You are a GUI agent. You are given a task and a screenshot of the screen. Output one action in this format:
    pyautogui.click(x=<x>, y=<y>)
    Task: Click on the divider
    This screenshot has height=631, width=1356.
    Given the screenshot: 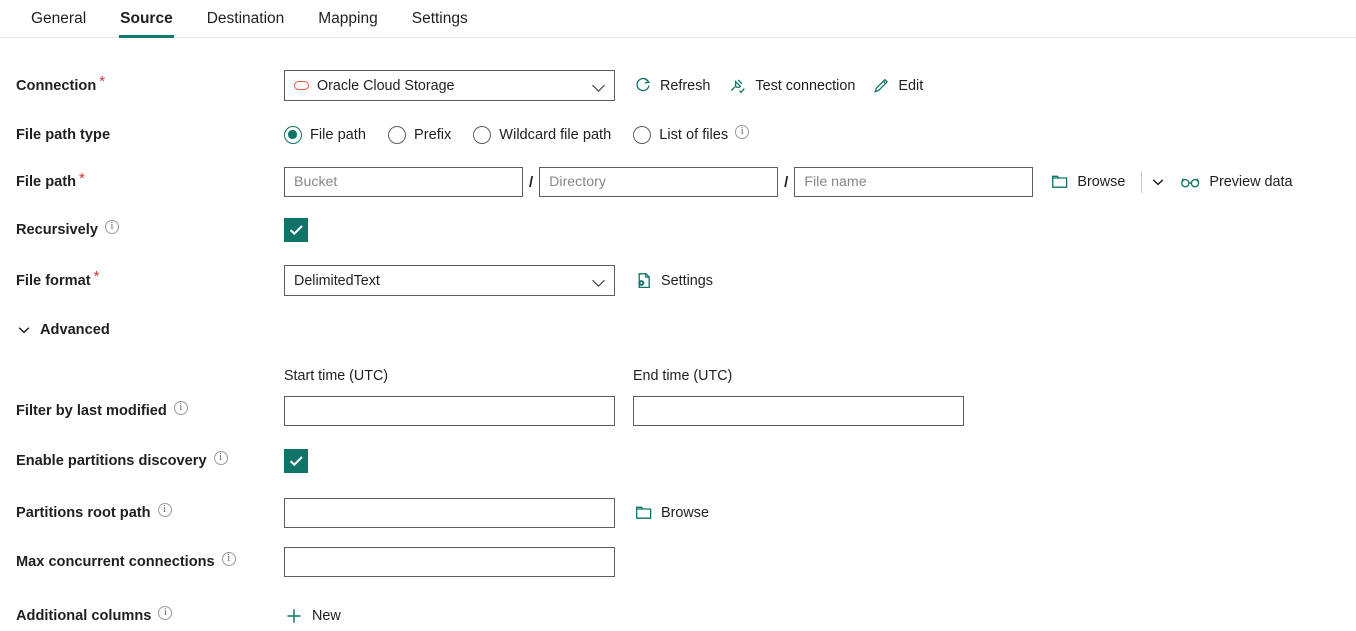 What is the action you would take?
    pyautogui.click(x=1142, y=182)
    